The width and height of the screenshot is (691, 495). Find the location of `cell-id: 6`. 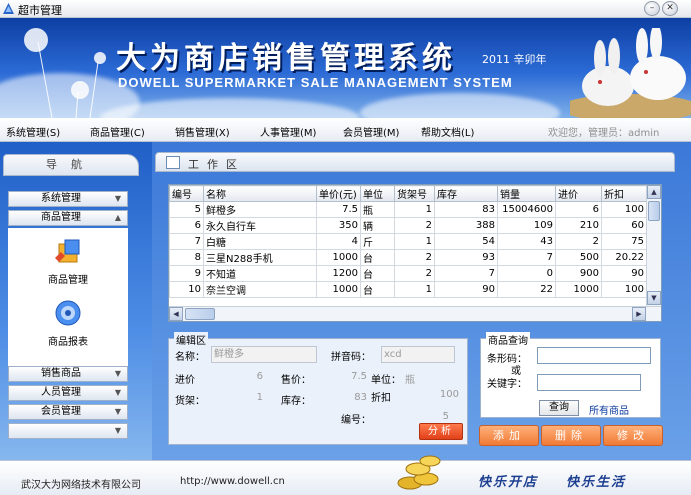

cell-id: 6 is located at coordinates (186, 225).